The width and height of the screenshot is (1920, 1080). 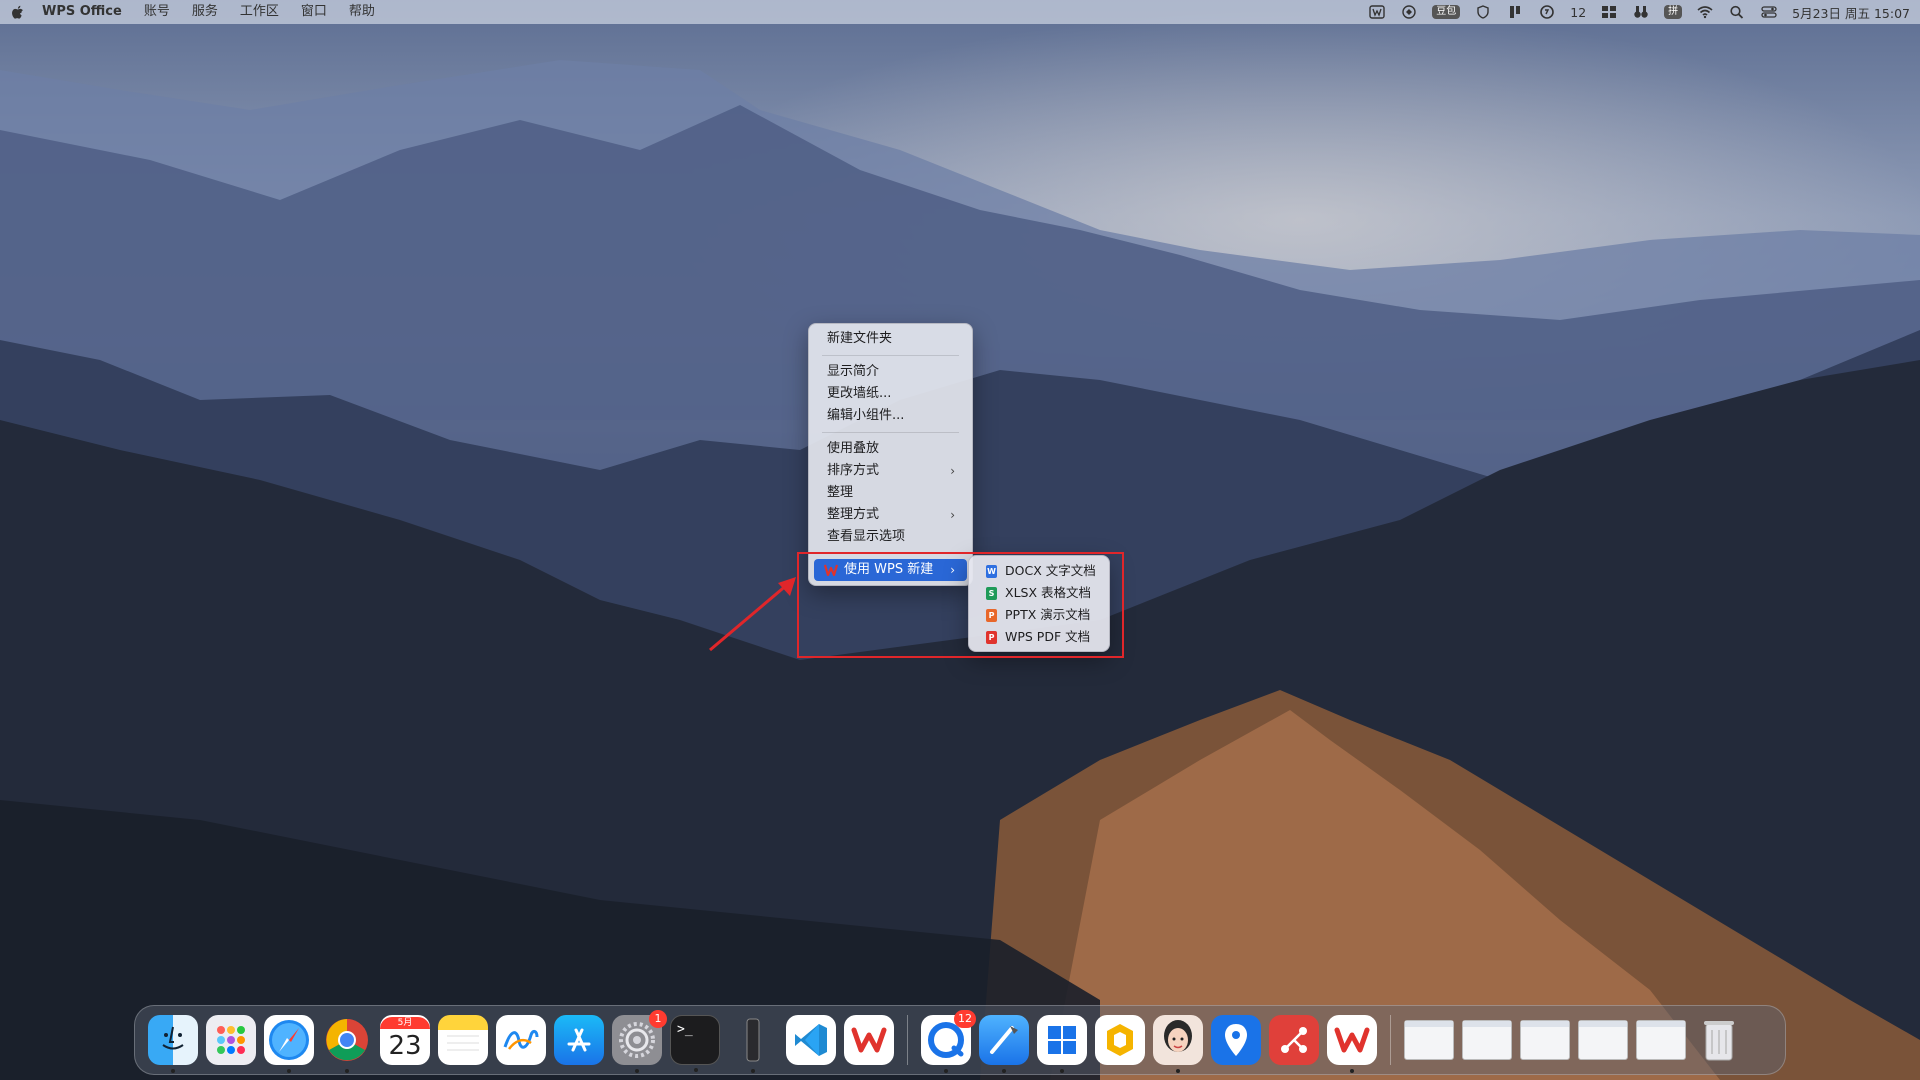 I want to click on apple-icon, so click(x=17, y=12).